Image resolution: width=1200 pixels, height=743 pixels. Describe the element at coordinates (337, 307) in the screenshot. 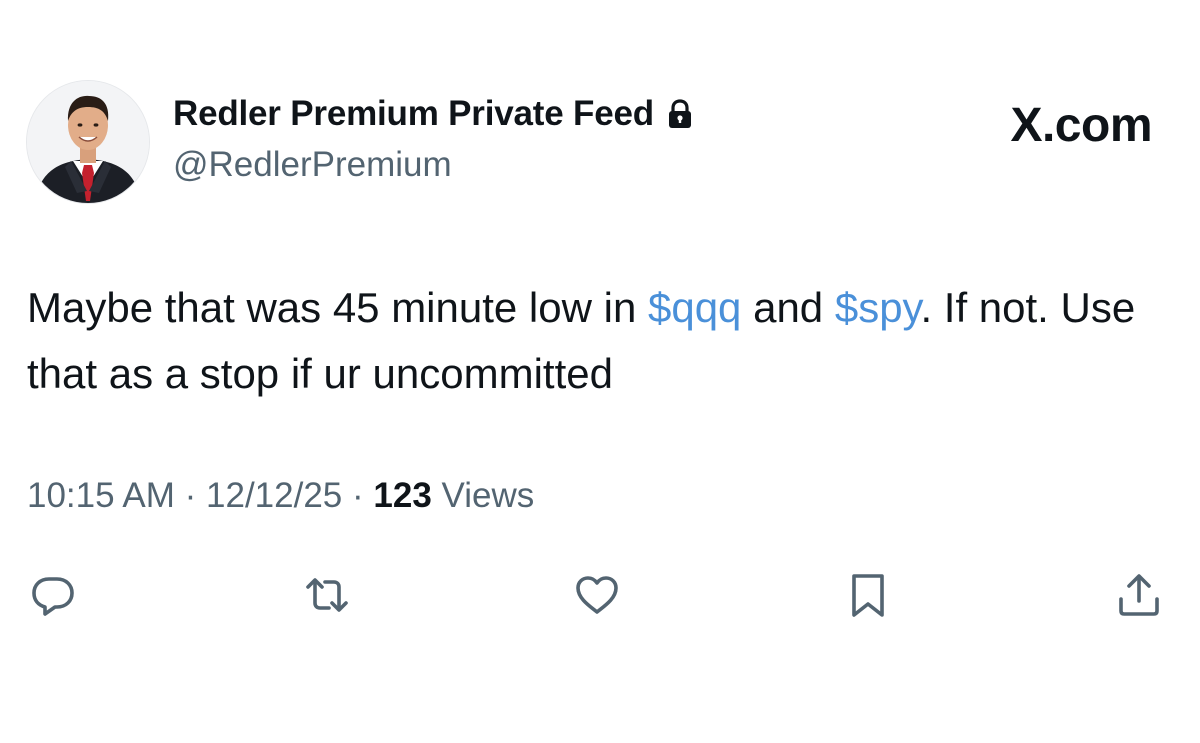

I see `tweet-text-part: Maybe that was 45 minute low in` at that location.